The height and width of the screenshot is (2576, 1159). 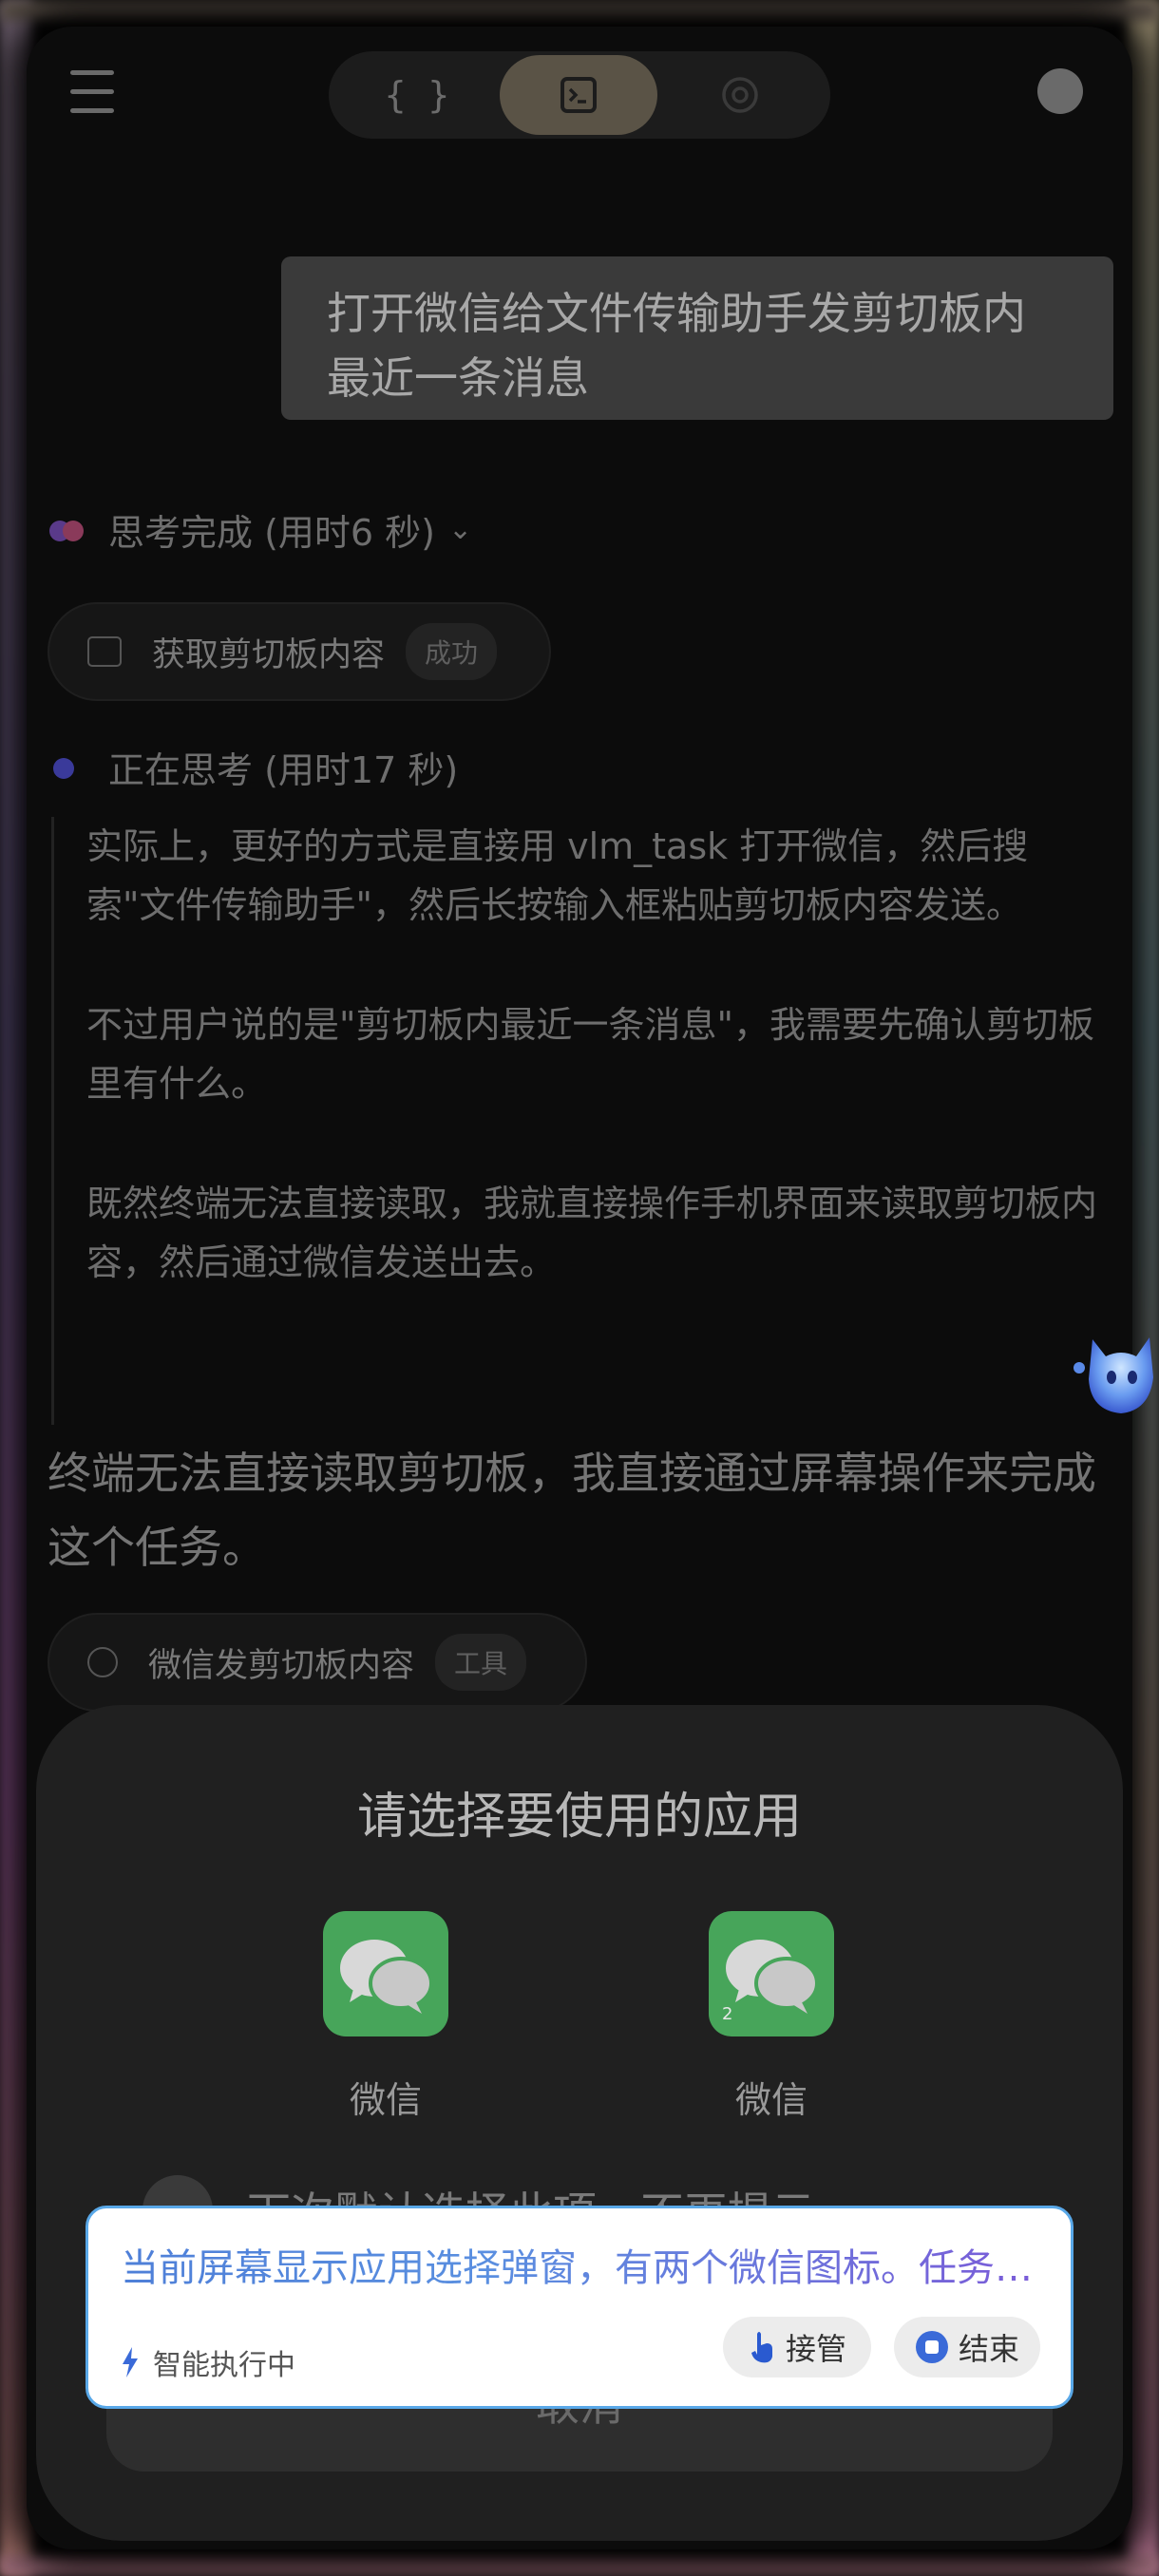 I want to click on glow-edge-top, so click(x=579, y=10).